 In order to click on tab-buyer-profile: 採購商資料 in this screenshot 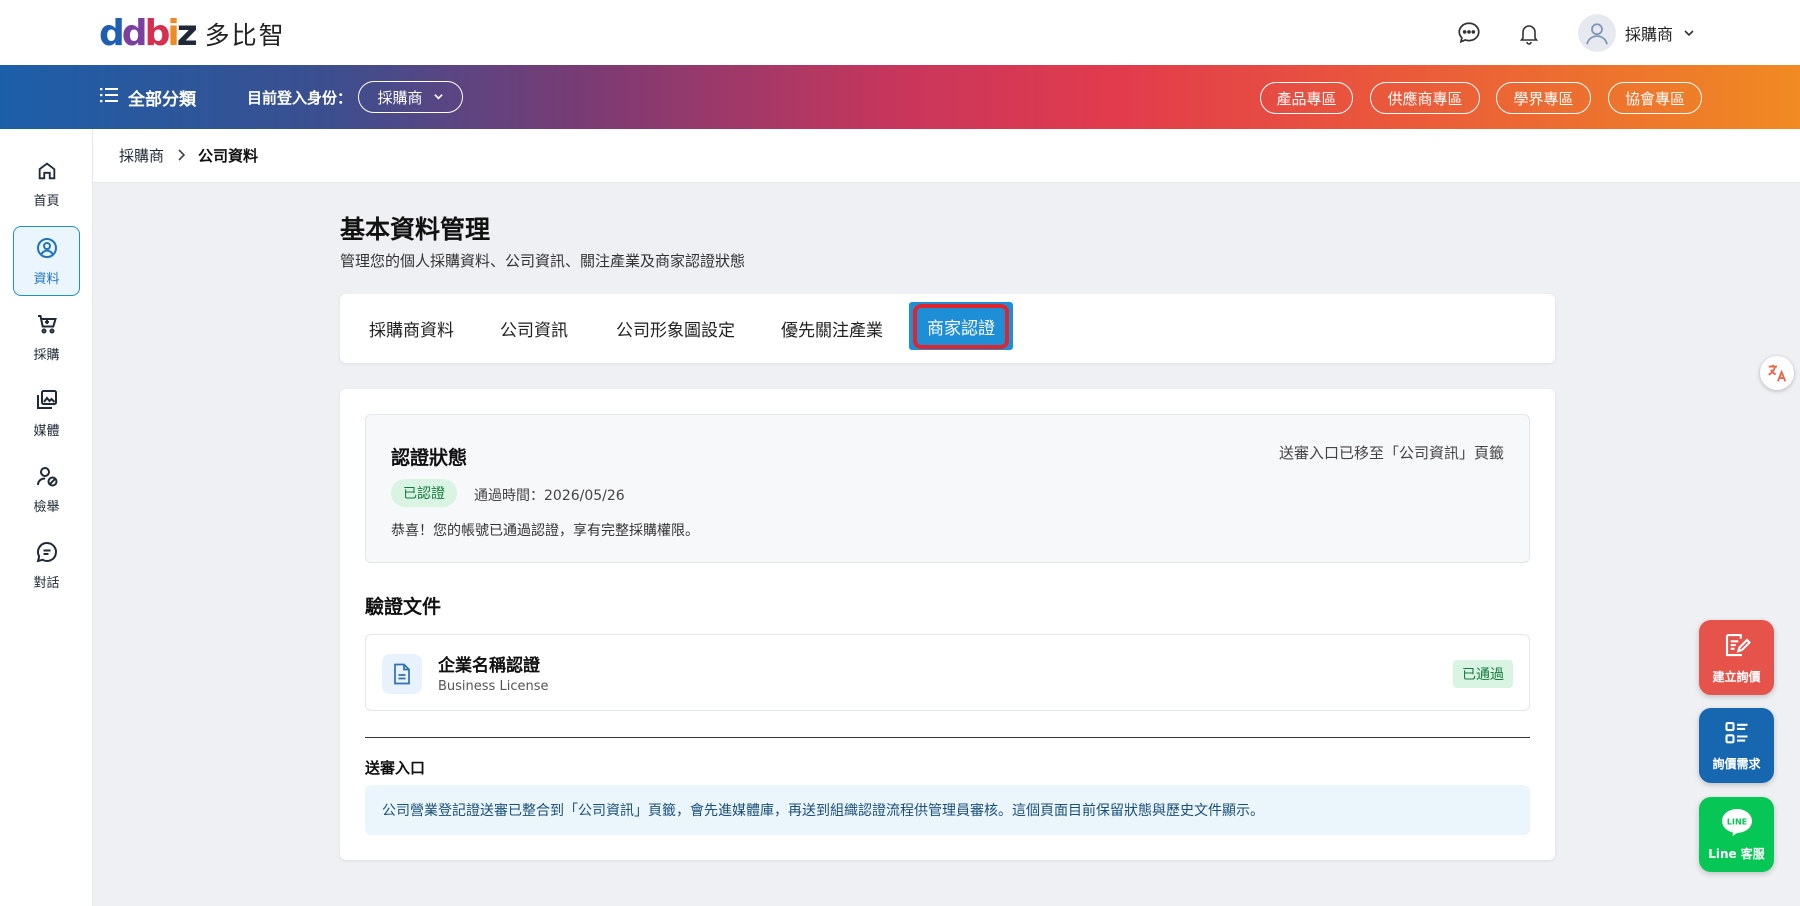, I will do `click(411, 328)`.